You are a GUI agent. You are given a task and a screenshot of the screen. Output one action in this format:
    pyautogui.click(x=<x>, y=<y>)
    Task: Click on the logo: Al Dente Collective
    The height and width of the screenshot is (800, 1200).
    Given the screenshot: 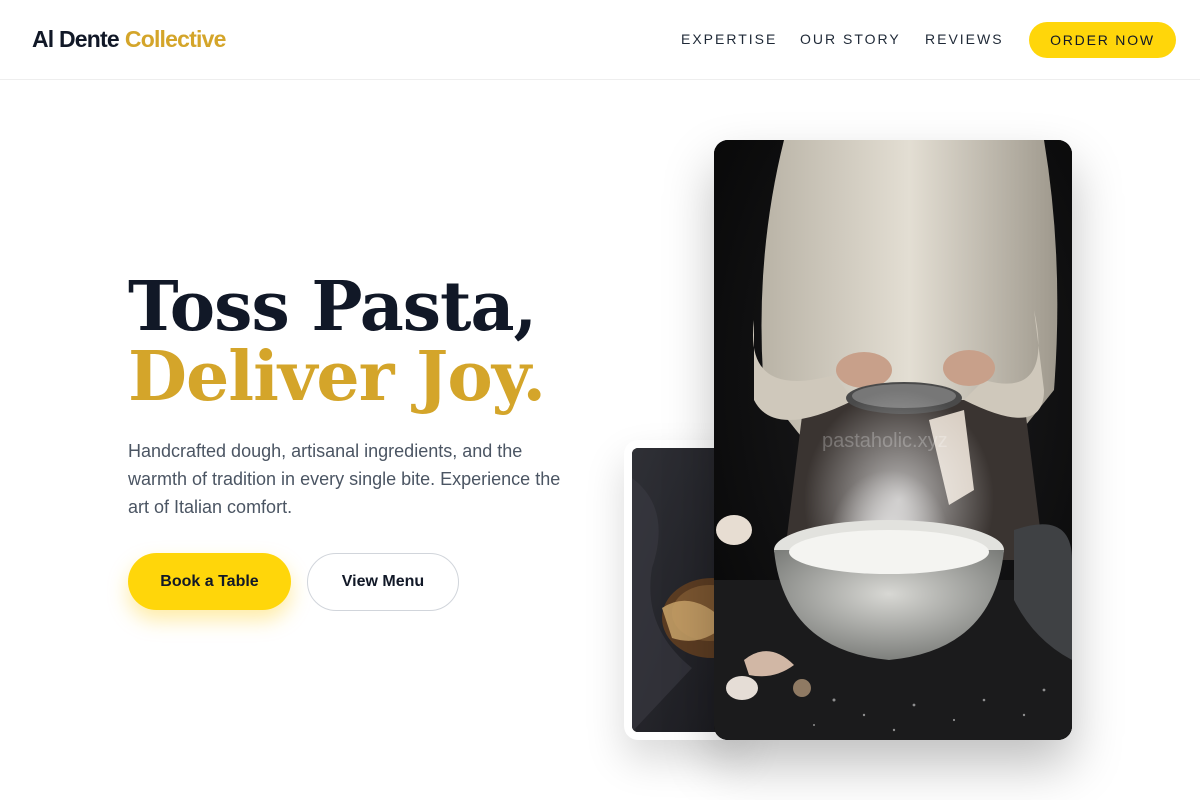 What is the action you would take?
    pyautogui.click(x=129, y=39)
    